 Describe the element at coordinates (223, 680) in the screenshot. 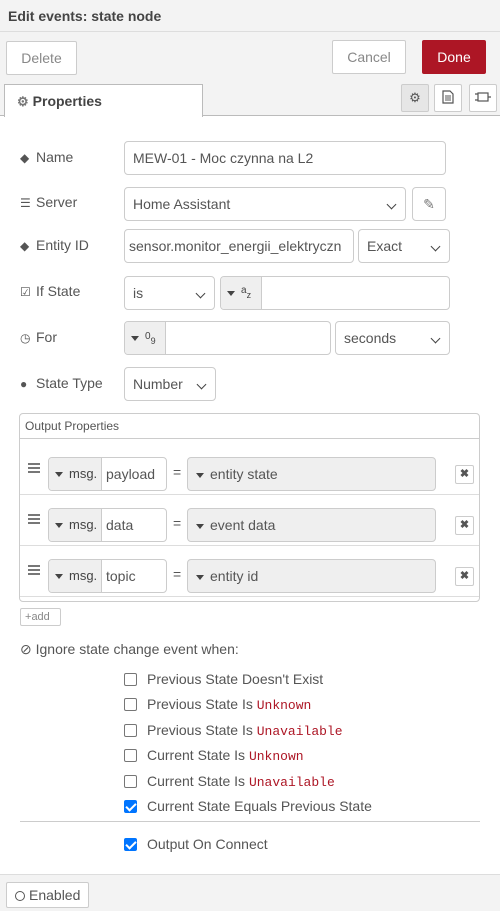

I see `ignore-option-previous-doesnt-exist: Previous State Doesn't Exist` at that location.